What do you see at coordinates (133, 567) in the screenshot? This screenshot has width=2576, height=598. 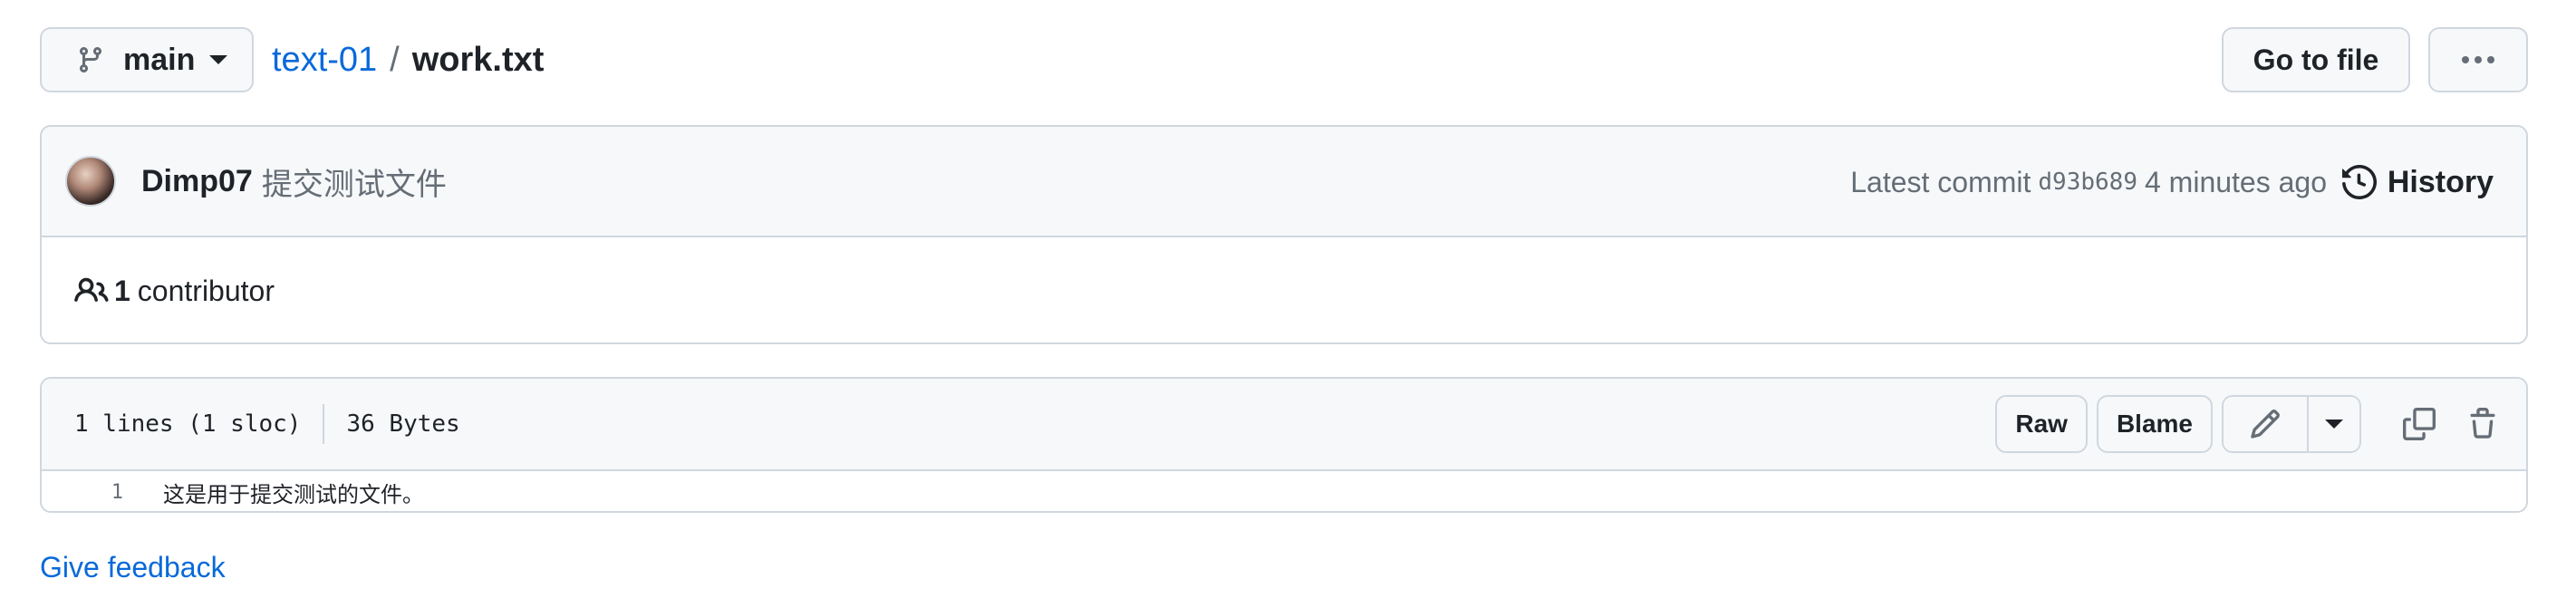 I see `give-feedback-link: Give feedback` at bounding box center [133, 567].